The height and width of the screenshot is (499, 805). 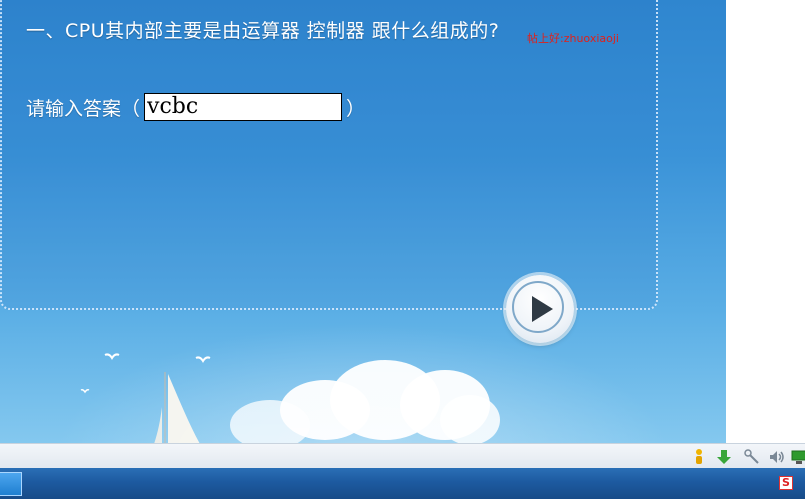 What do you see at coordinates (573, 38) in the screenshot?
I see `watermark-text: 帖上好:zhuoxiaoji` at bounding box center [573, 38].